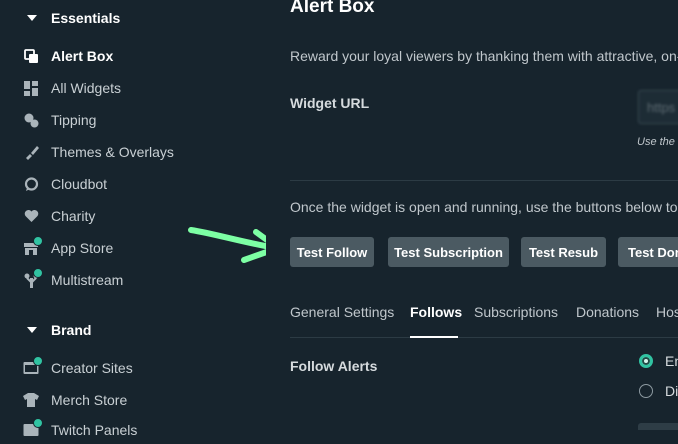 This screenshot has width=678, height=444. What do you see at coordinates (648, 252) in the screenshot?
I see `test-donation-button: Test Don` at bounding box center [648, 252].